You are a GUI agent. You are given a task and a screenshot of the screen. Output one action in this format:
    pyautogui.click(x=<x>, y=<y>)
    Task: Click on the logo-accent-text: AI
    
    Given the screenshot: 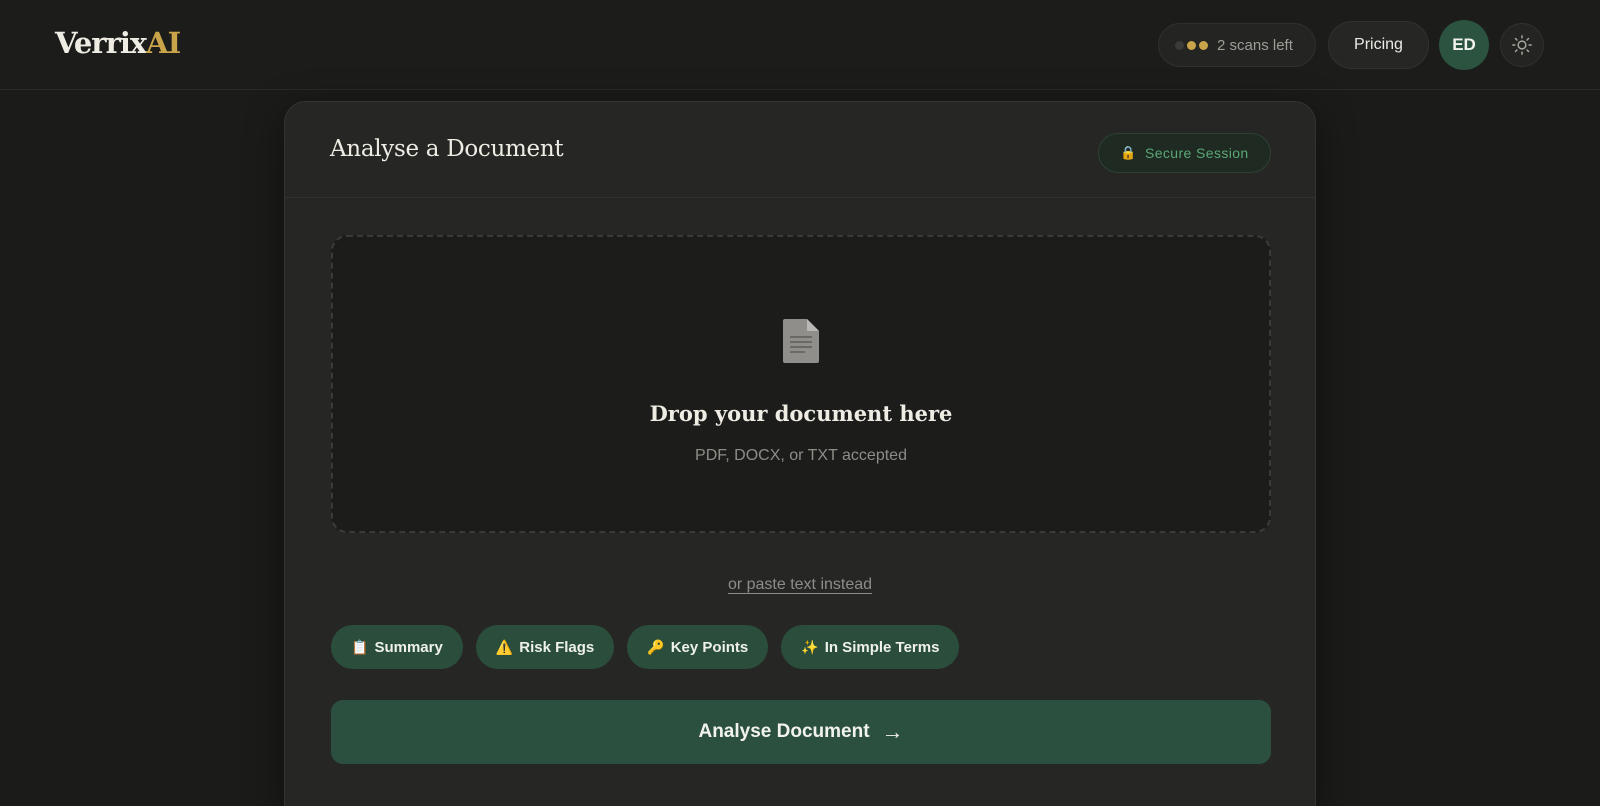 What is the action you would take?
    pyautogui.click(x=163, y=43)
    